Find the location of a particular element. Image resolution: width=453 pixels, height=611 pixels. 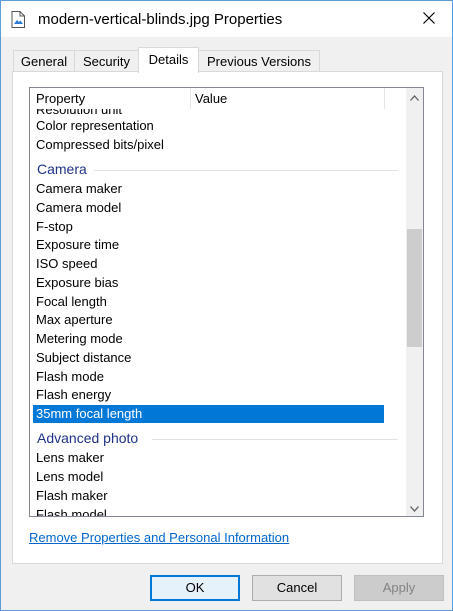

close-button is located at coordinates (429, 19).